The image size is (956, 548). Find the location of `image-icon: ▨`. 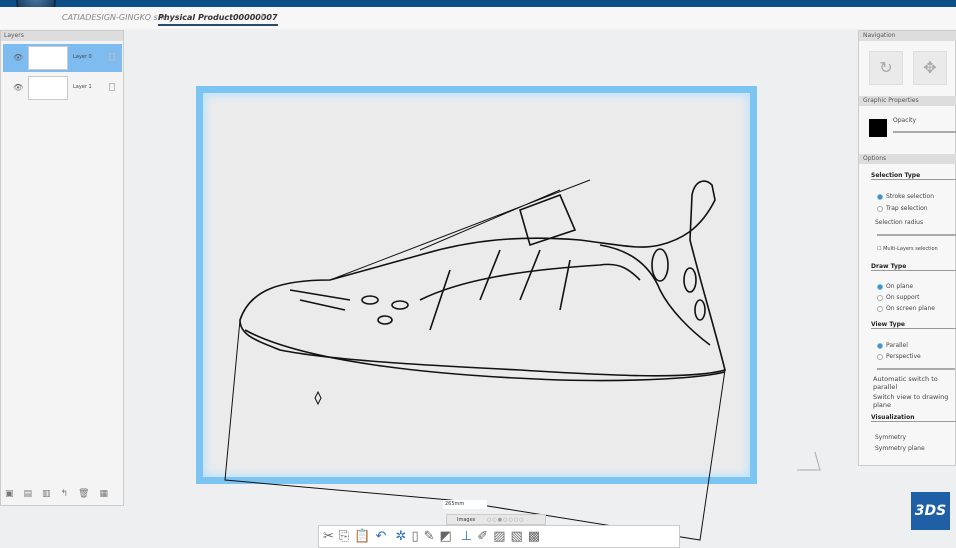

image-icon: ▨ is located at coordinates (499, 536).